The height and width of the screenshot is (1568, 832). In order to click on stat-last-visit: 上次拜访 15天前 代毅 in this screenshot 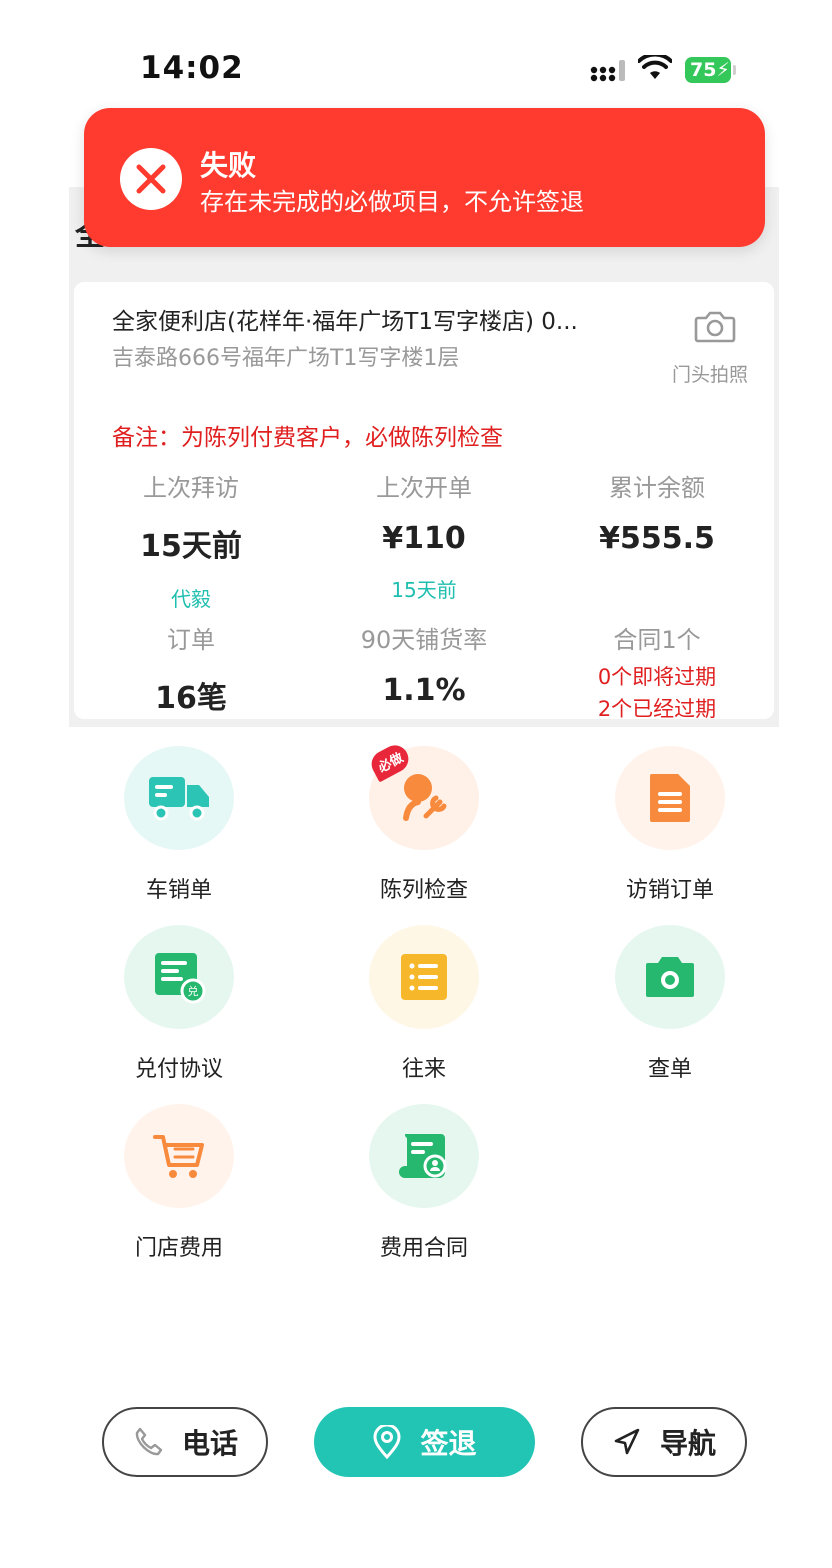, I will do `click(191, 540)`.